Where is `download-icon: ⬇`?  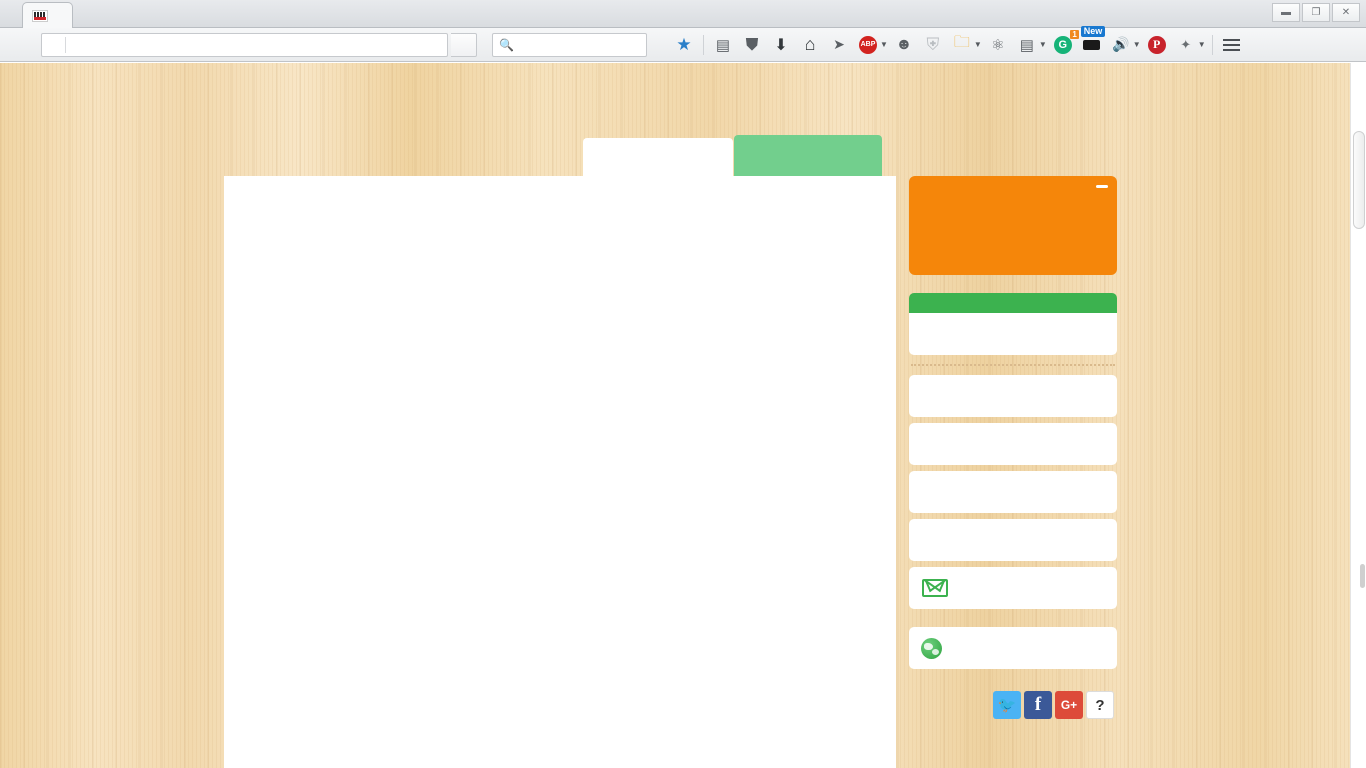 download-icon: ⬇ is located at coordinates (781, 45).